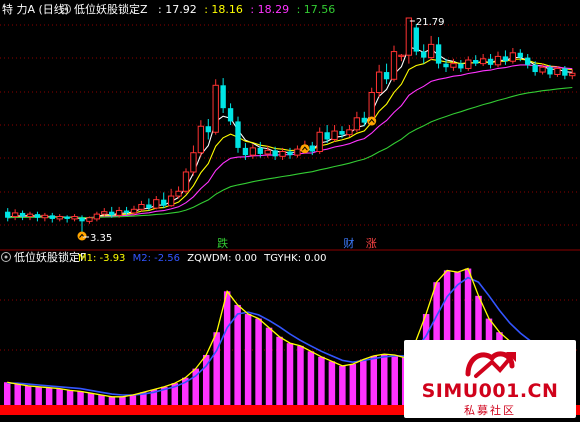  Describe the element at coordinates (490, 364) in the screenshot. I see `brand-logo-icon` at that location.